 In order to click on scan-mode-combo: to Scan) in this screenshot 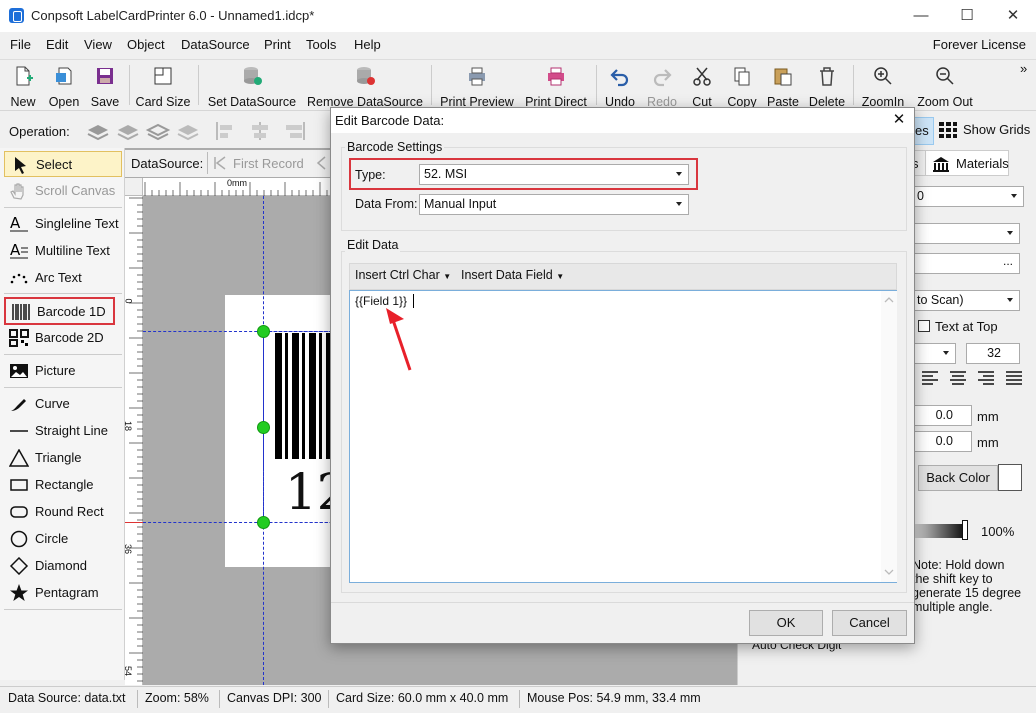, I will do `click(966, 300)`.